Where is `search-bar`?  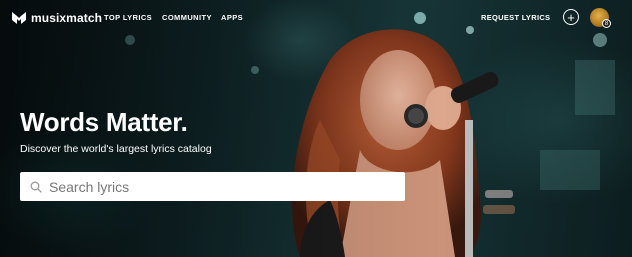
search-bar is located at coordinates (212, 186).